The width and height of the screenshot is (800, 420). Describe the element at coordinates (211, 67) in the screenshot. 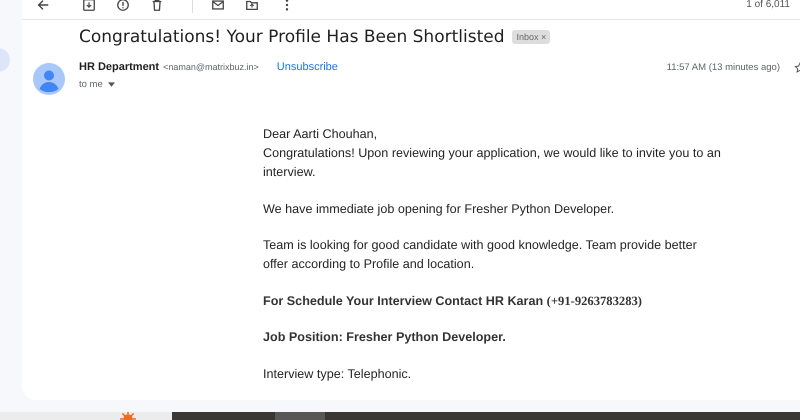

I see `sender-email: <naman@matrixbuz.in>` at that location.